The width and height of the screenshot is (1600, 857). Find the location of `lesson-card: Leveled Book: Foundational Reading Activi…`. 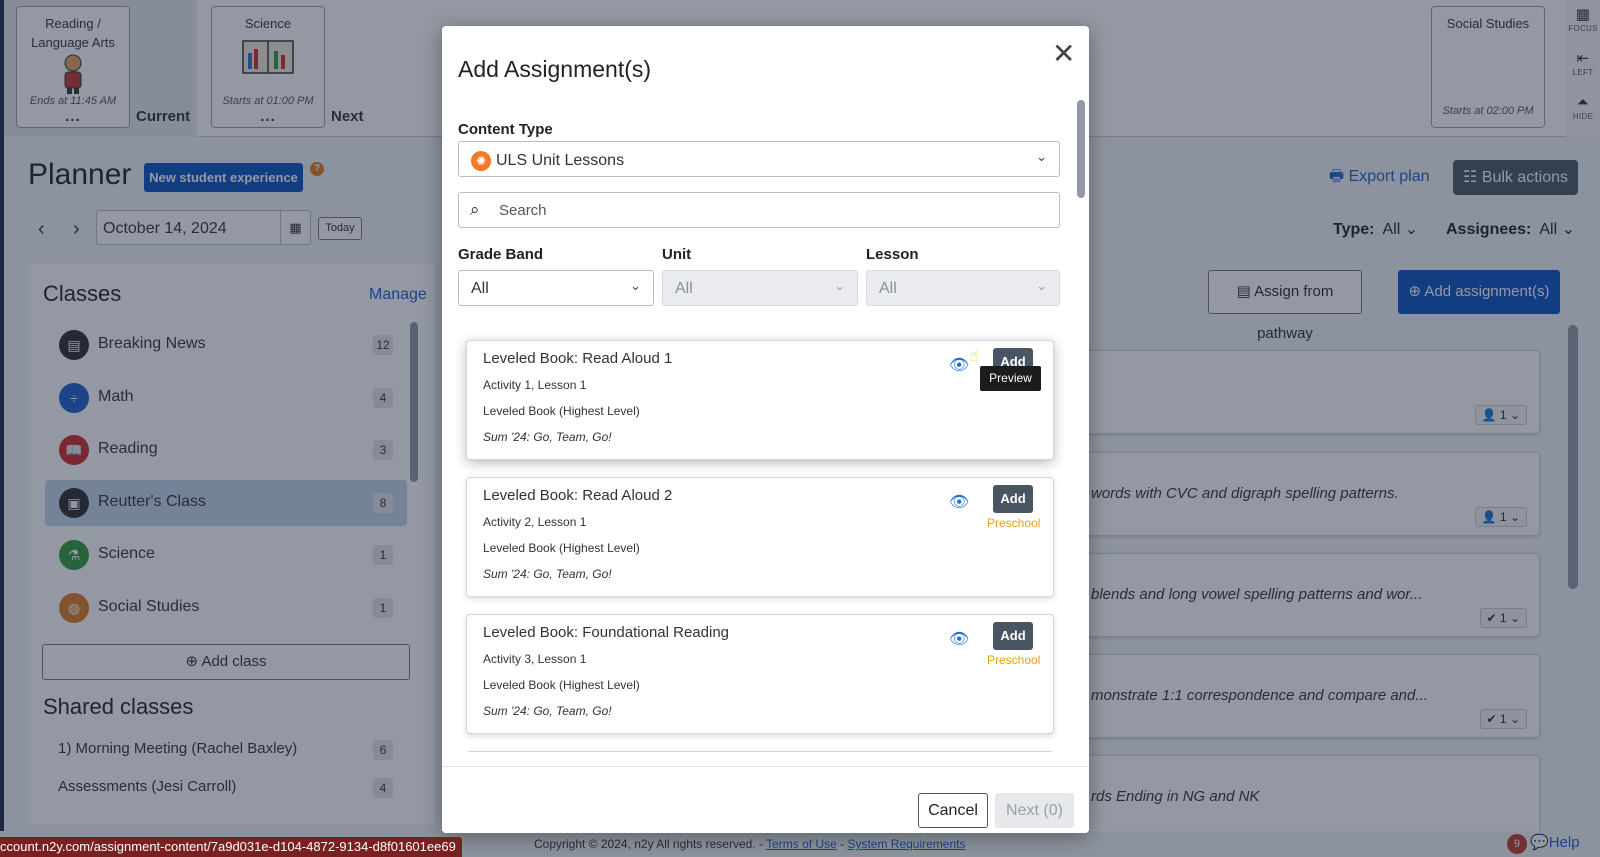

lesson-card: Leveled Book: Foundational Reading Activi… is located at coordinates (760, 674).